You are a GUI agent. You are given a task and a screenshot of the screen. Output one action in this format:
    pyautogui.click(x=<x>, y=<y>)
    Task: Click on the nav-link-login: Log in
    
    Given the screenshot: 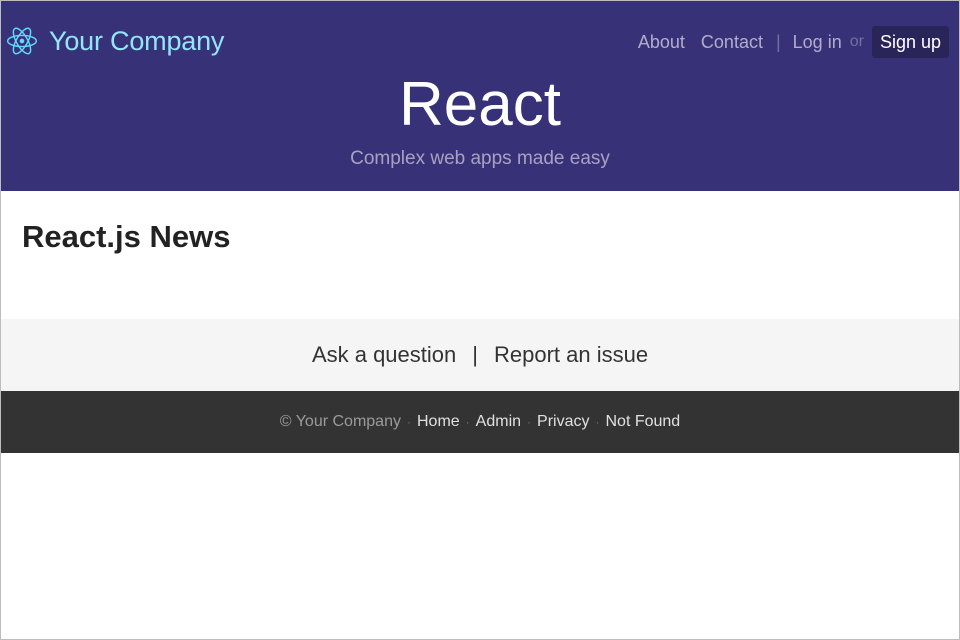 What is the action you would take?
    pyautogui.click(x=817, y=42)
    